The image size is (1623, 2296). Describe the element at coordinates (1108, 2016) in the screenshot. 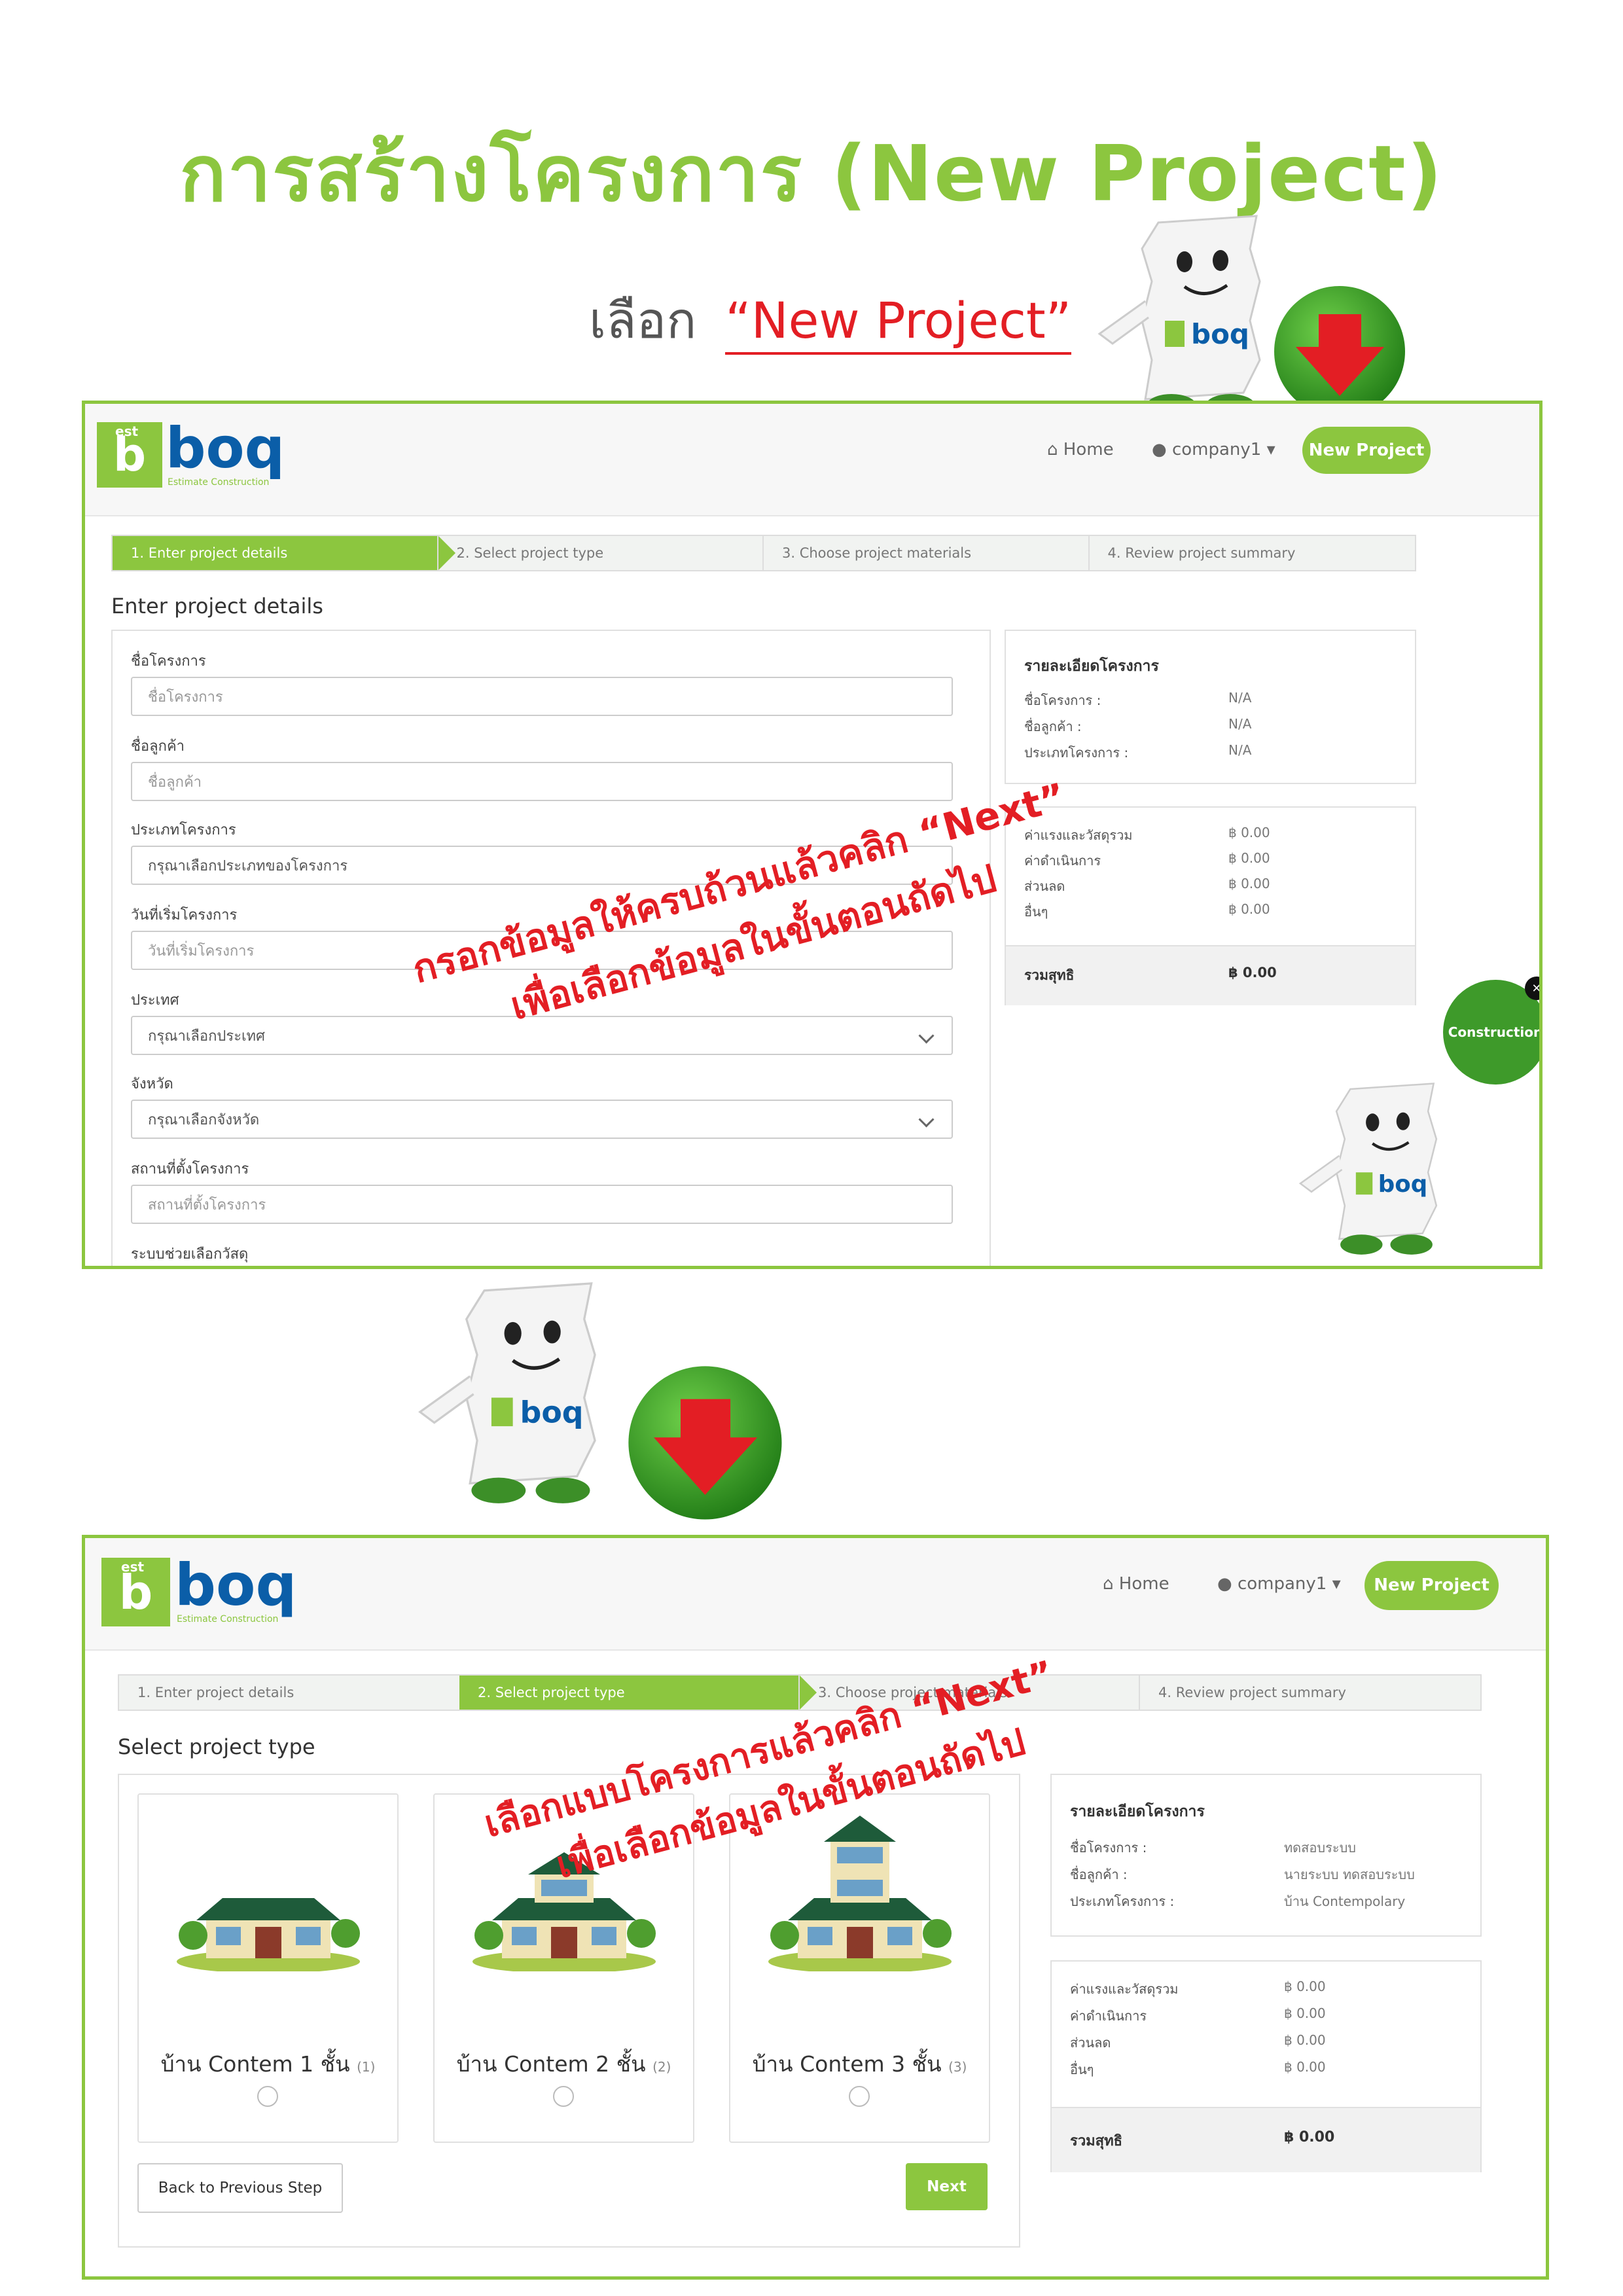

I see `cost-key: ค่าดำเนินการ` at that location.